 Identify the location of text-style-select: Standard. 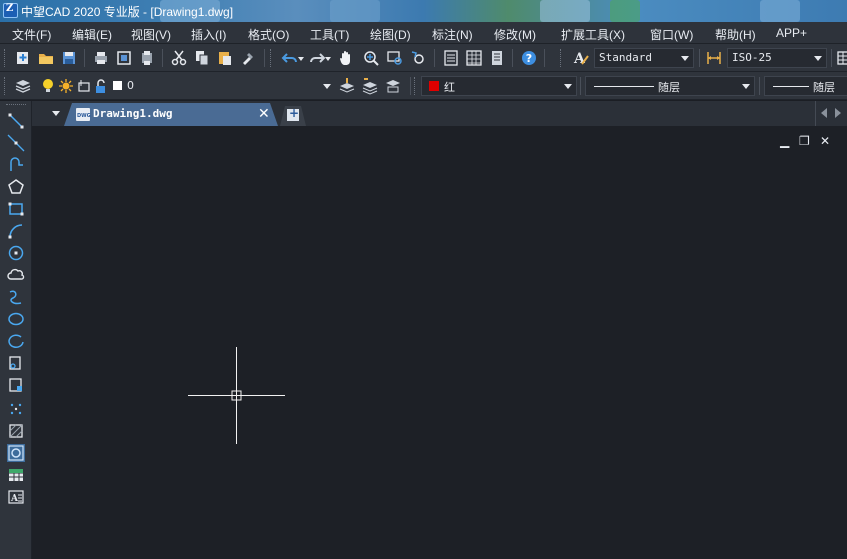
(644, 58).